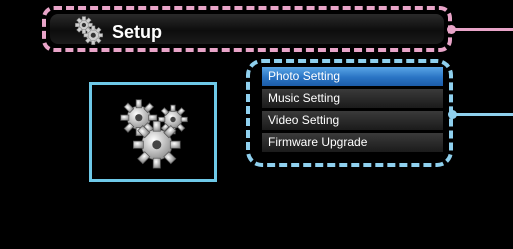 The image size is (513, 249). What do you see at coordinates (352, 98) in the screenshot?
I see `menu-item-music-setting: Music Setting` at bounding box center [352, 98].